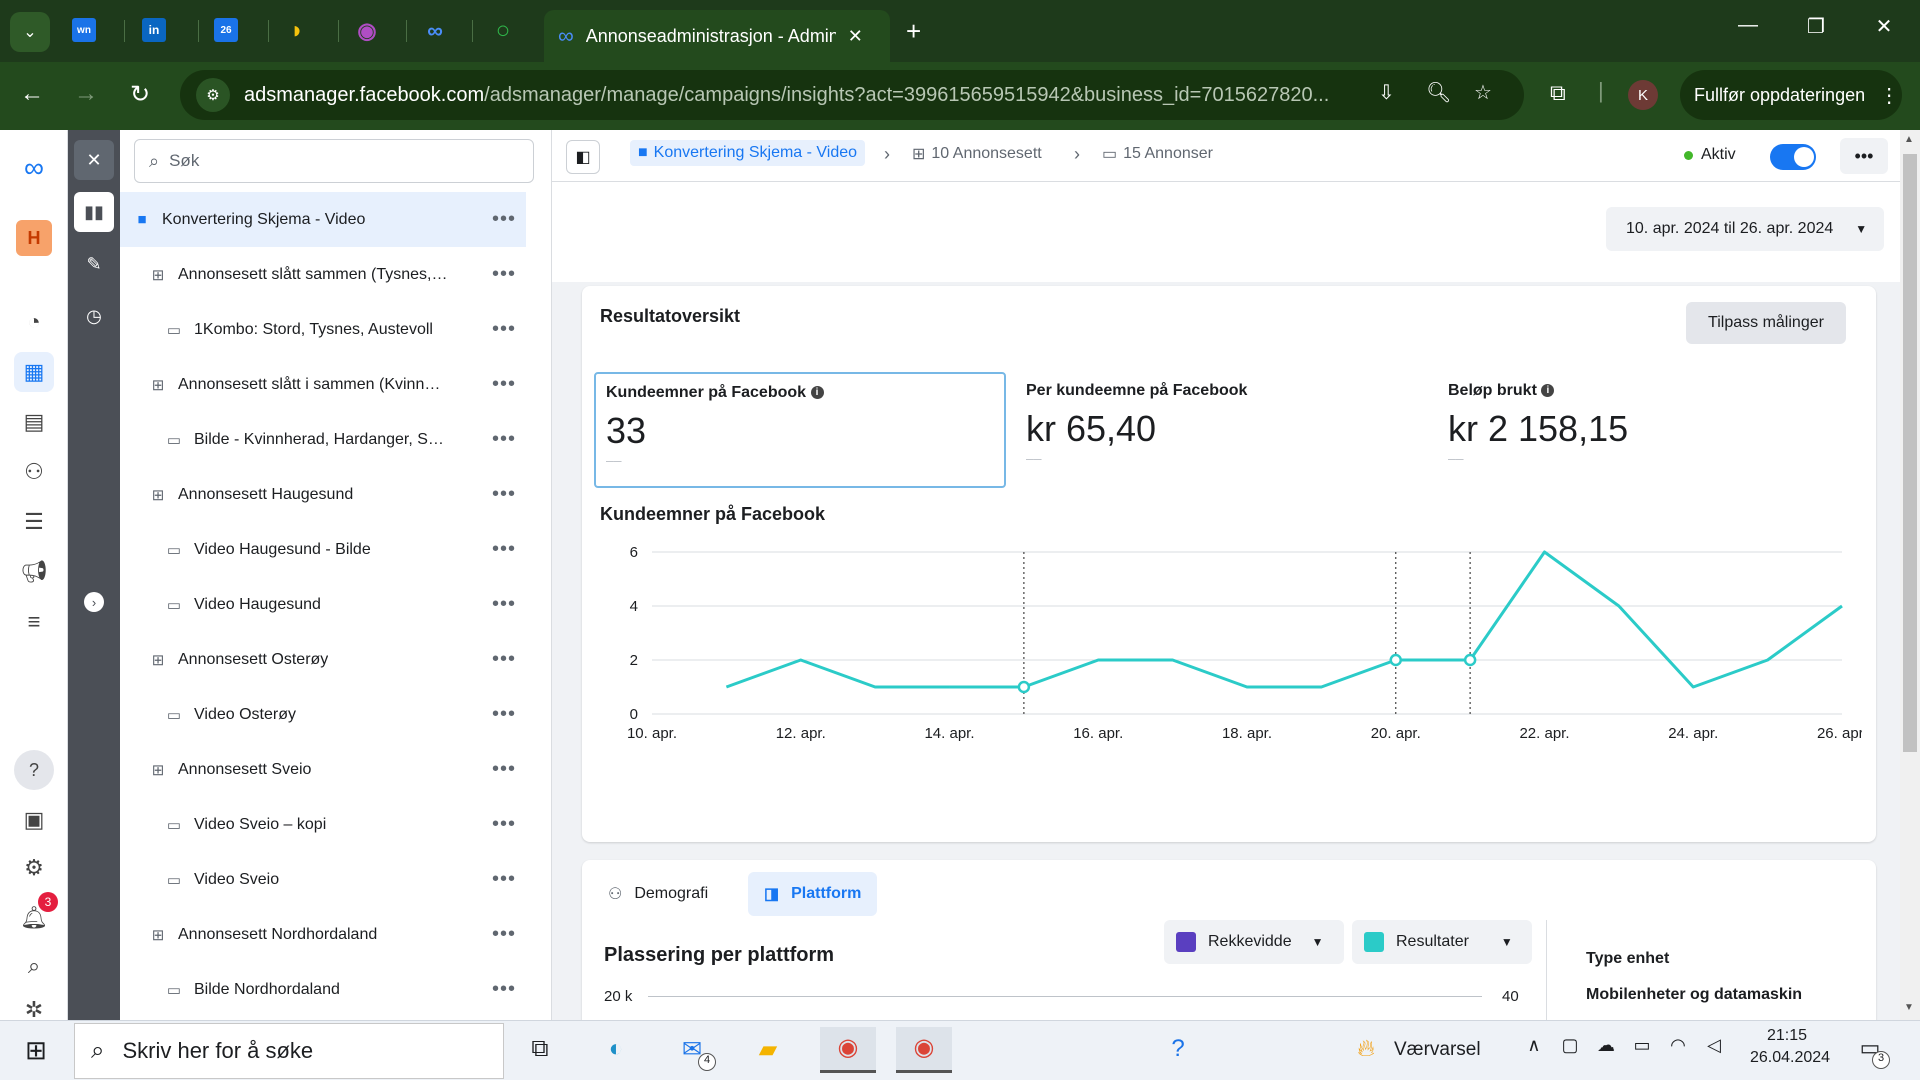 The width and height of the screenshot is (1920, 1080). I want to click on weather-icon: 🔥︎, so click(1366, 1049).